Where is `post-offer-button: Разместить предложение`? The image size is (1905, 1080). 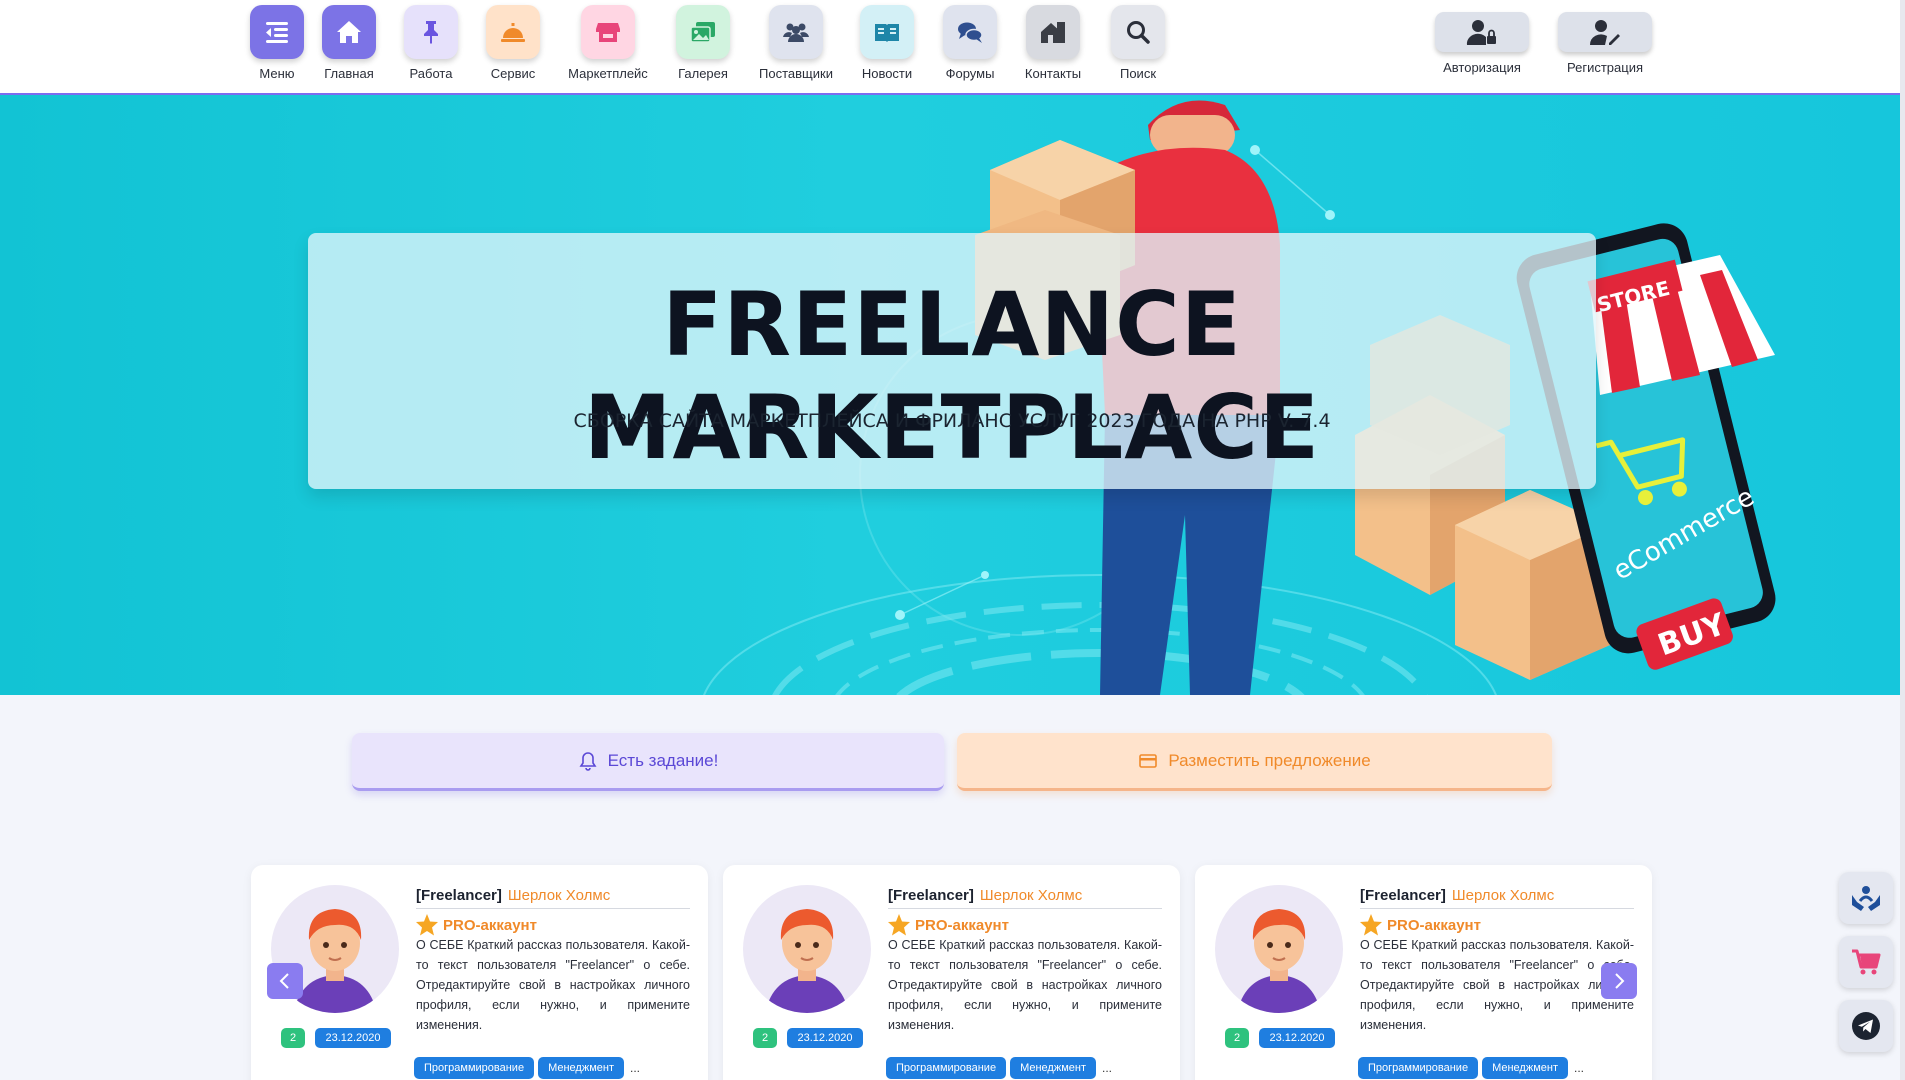 post-offer-button: Разместить предложение is located at coordinates (1254, 762).